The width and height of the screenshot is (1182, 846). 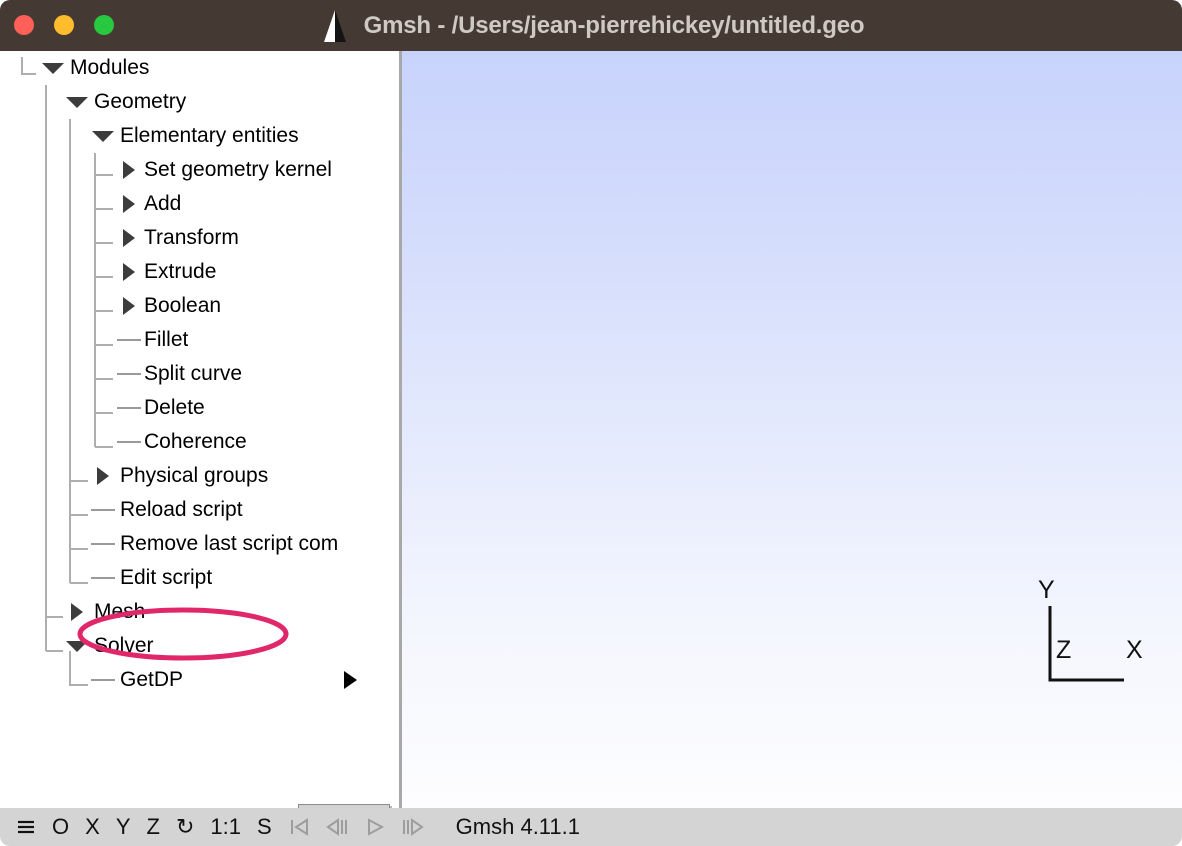 I want to click on tree-item: Geometry, so click(x=199, y=102).